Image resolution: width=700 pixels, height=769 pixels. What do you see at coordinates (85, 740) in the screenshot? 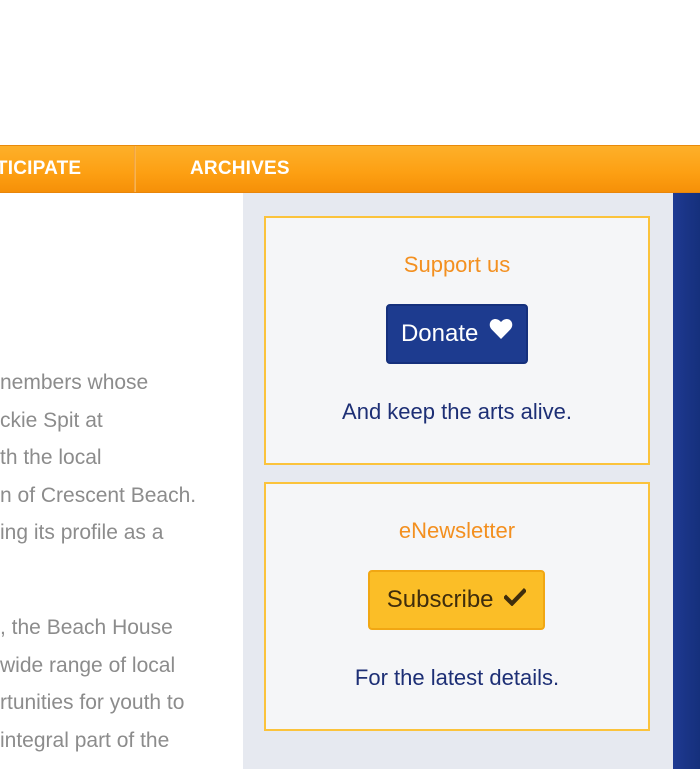
I see `text-line: integral part of the` at bounding box center [85, 740].